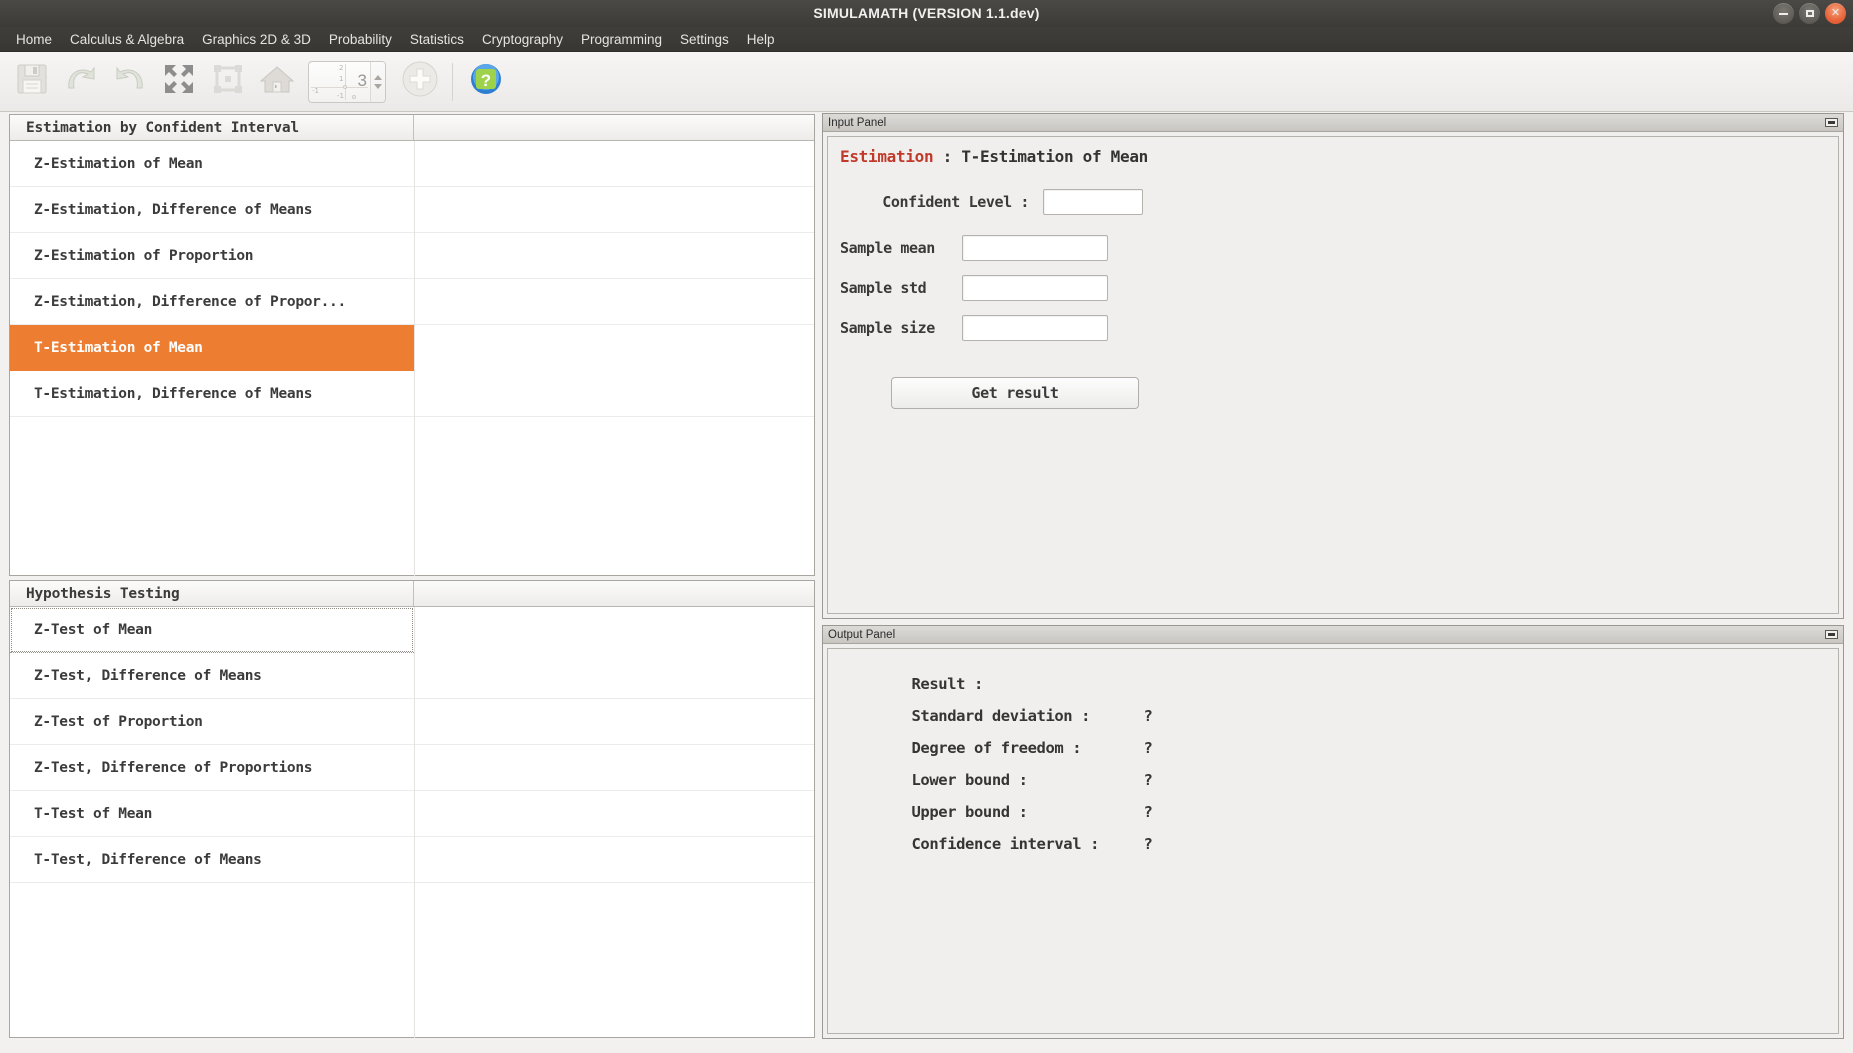 This screenshot has width=1853, height=1053. Describe the element at coordinates (857, 122) in the screenshot. I see `input-panel-title: Input Panel` at that location.